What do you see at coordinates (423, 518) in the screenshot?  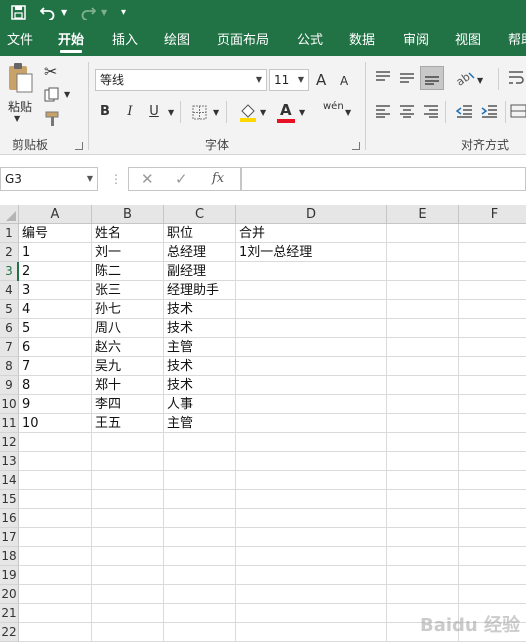 I see `cell-e16` at bounding box center [423, 518].